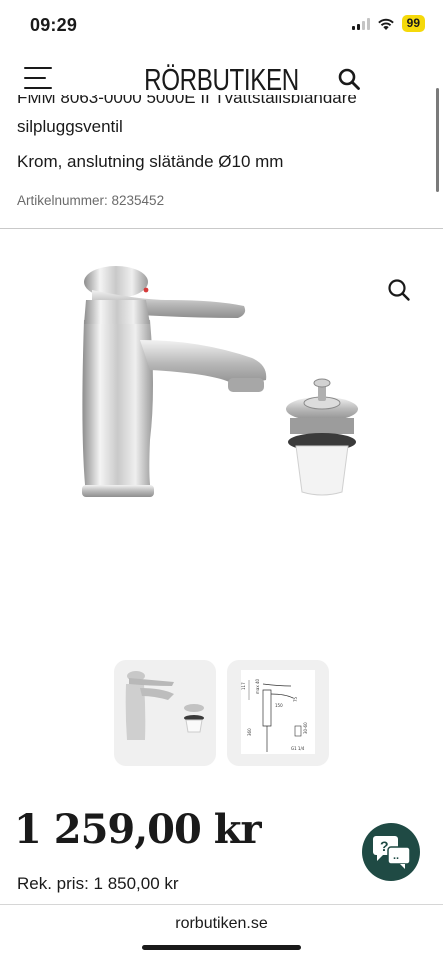 The image size is (443, 960). What do you see at coordinates (437, 140) in the screenshot?
I see `scrollbar` at bounding box center [437, 140].